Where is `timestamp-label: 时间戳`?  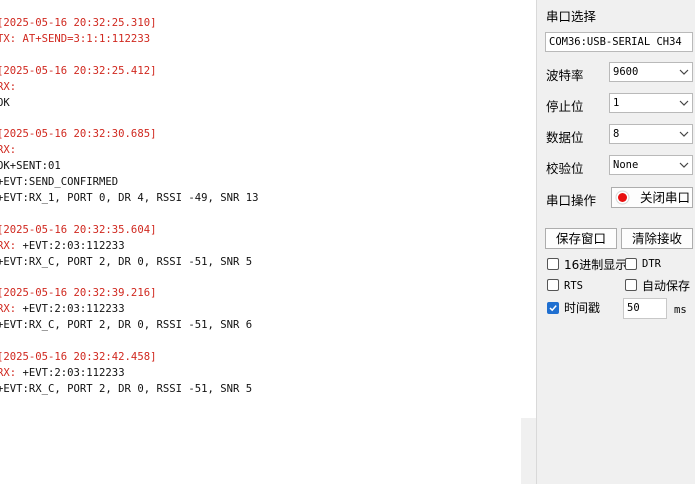
timestamp-label: 时间戳 is located at coordinates (582, 308).